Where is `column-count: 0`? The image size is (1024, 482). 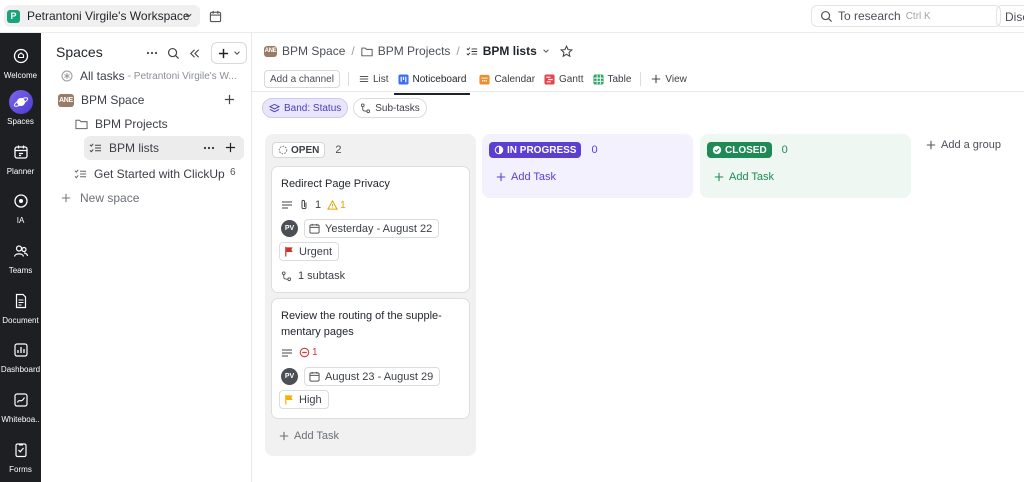 column-count: 0 is located at coordinates (594, 150).